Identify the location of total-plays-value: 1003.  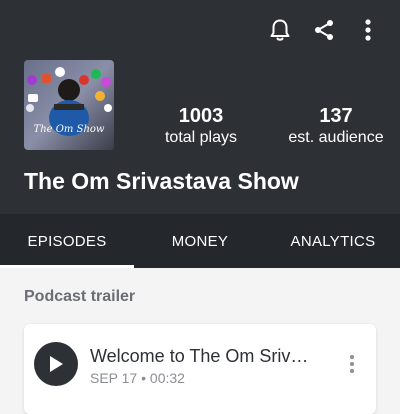
(201, 116).